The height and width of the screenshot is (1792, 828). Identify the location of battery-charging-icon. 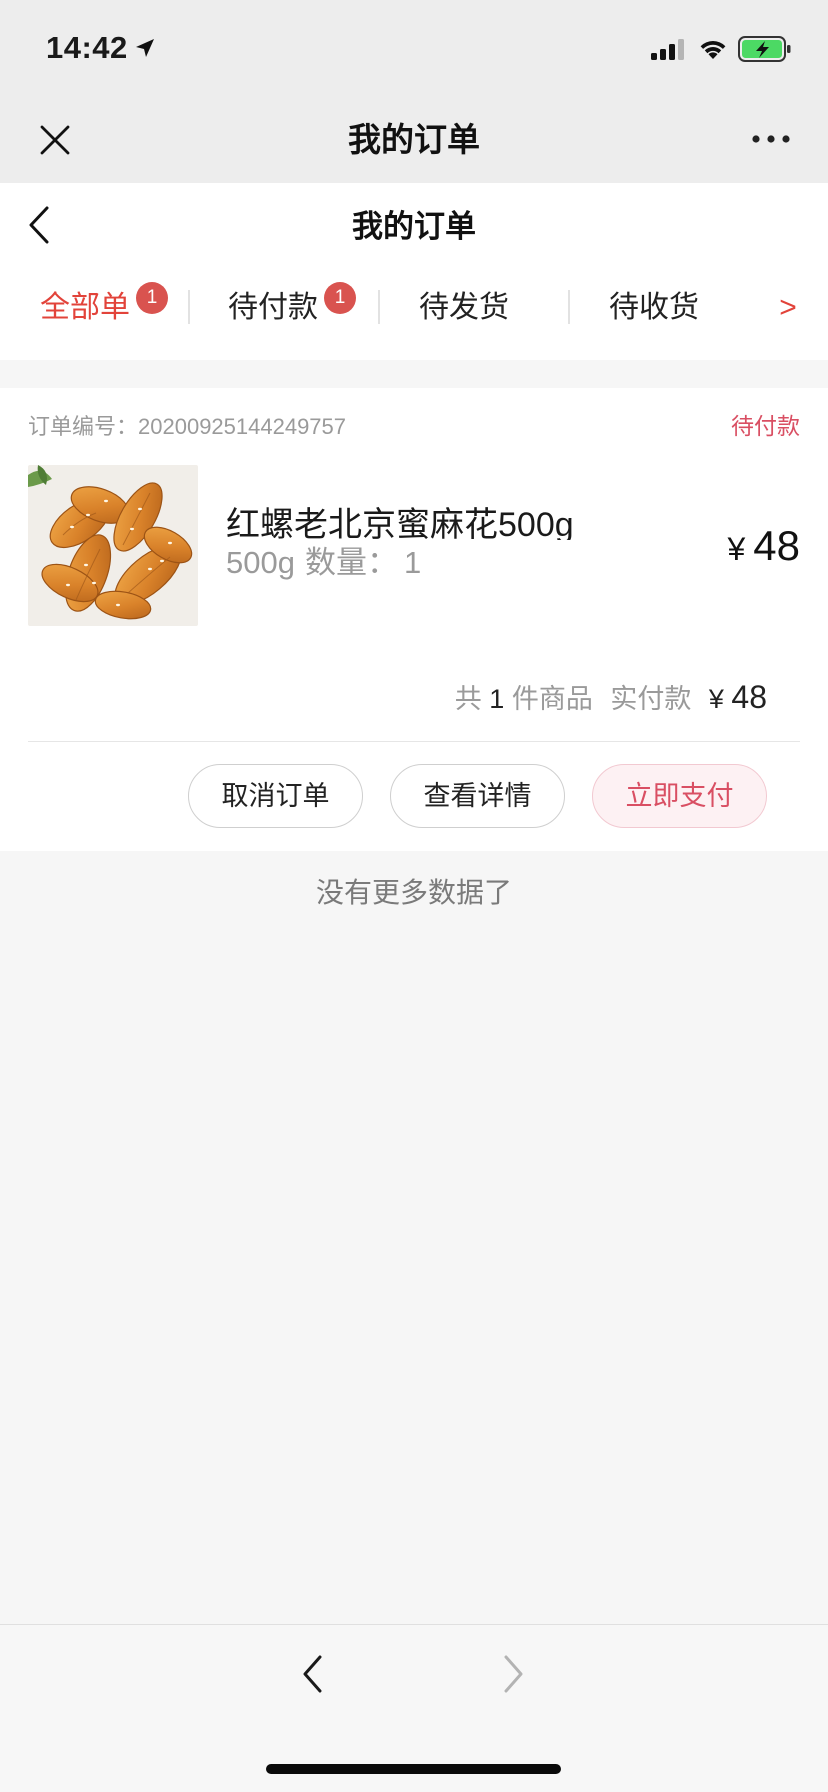
(764, 49).